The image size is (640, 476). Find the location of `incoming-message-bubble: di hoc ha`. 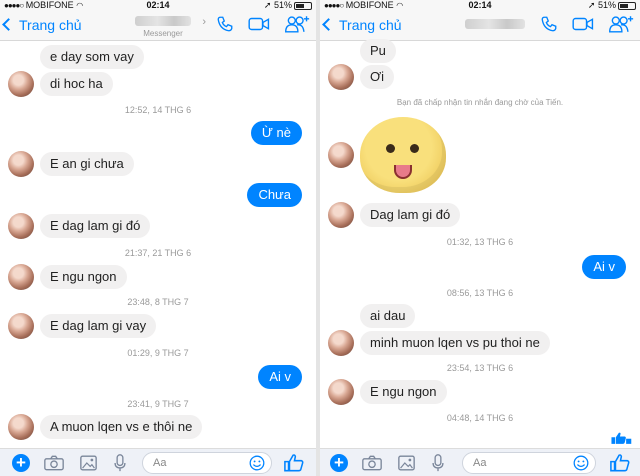

incoming-message-bubble: di hoc ha is located at coordinates (76, 84).